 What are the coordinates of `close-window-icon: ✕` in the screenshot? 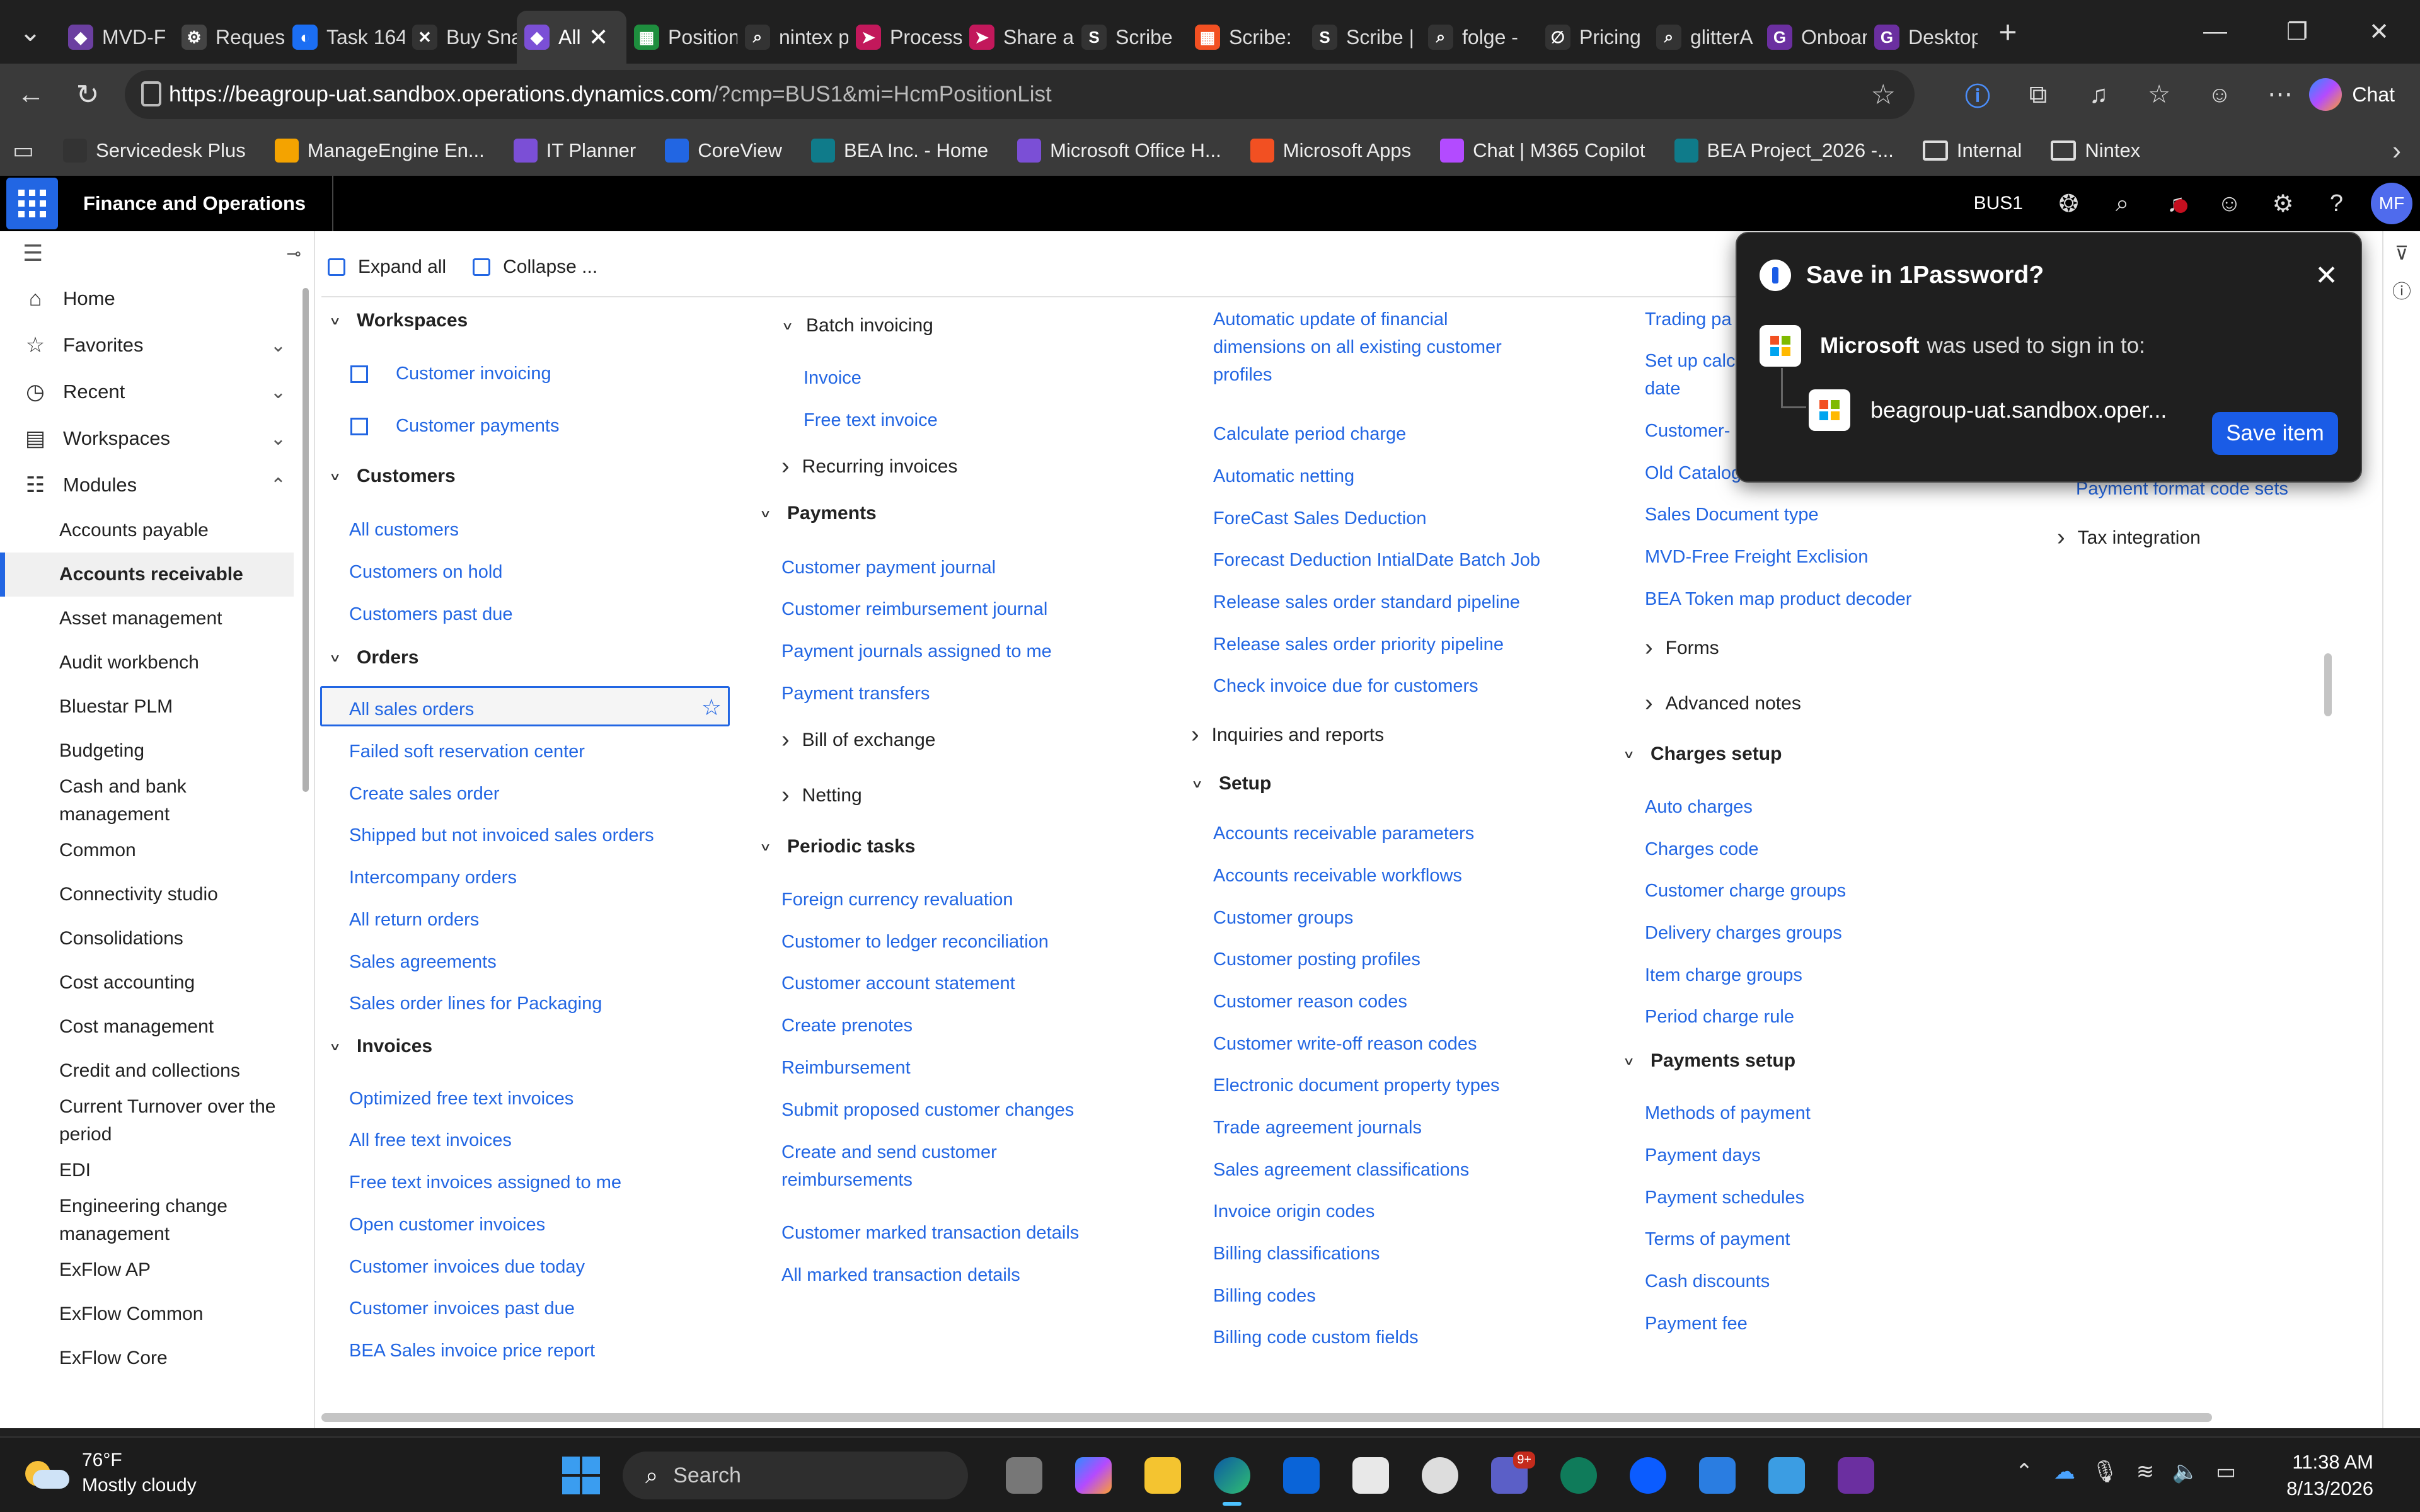 It's located at (2379, 32).